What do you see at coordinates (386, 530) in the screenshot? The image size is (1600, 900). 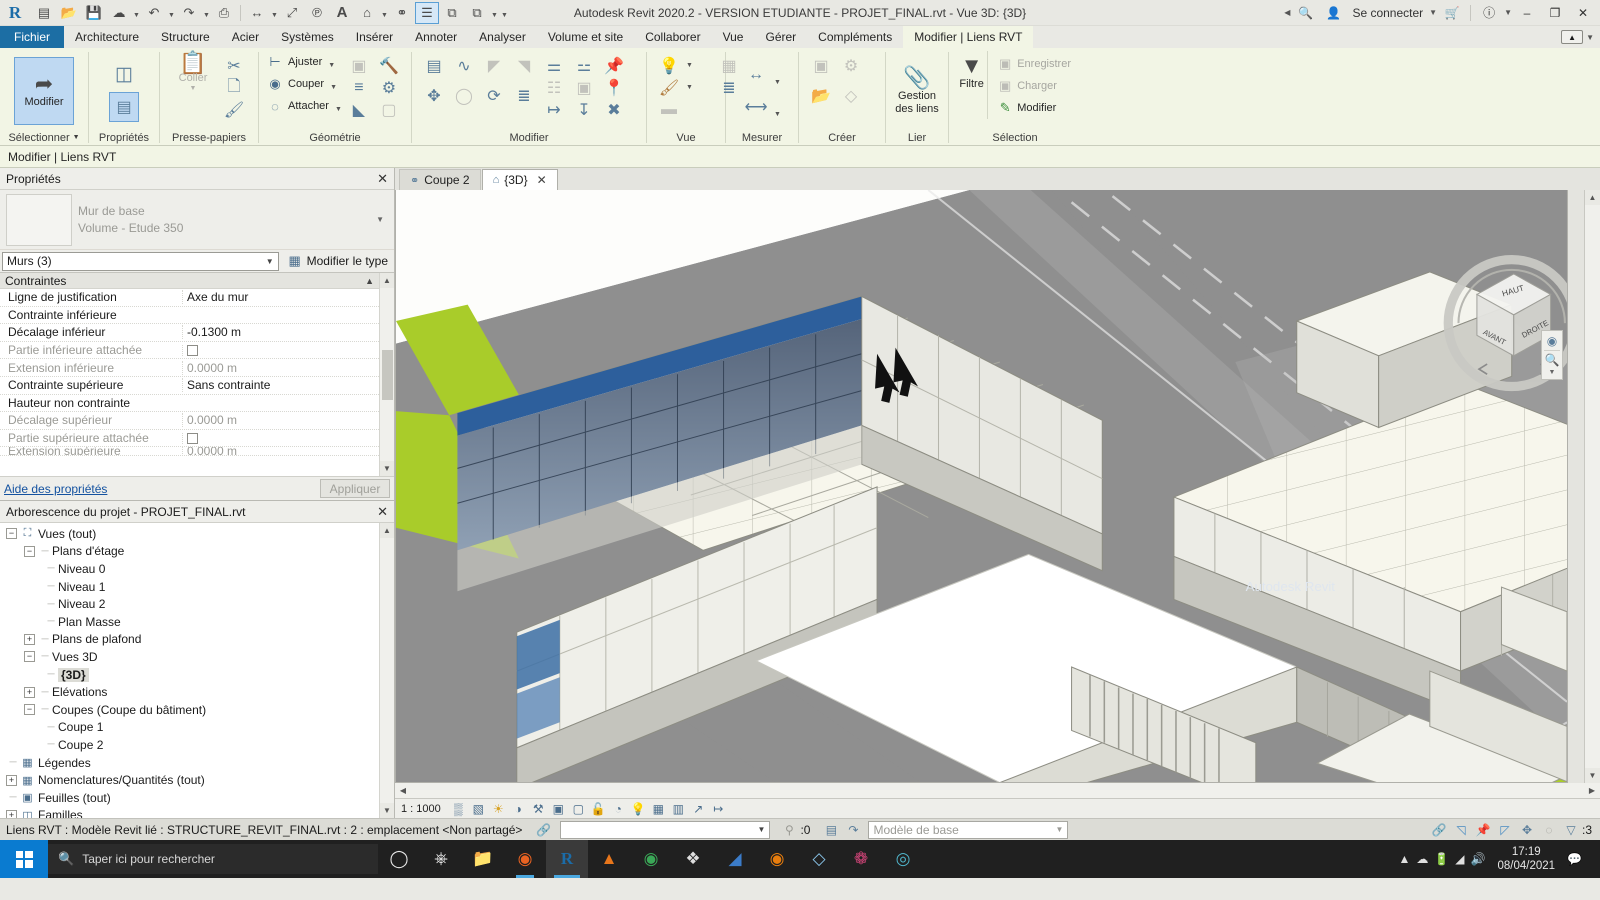 I see `browser-scroll-up-icon: ▲` at bounding box center [386, 530].